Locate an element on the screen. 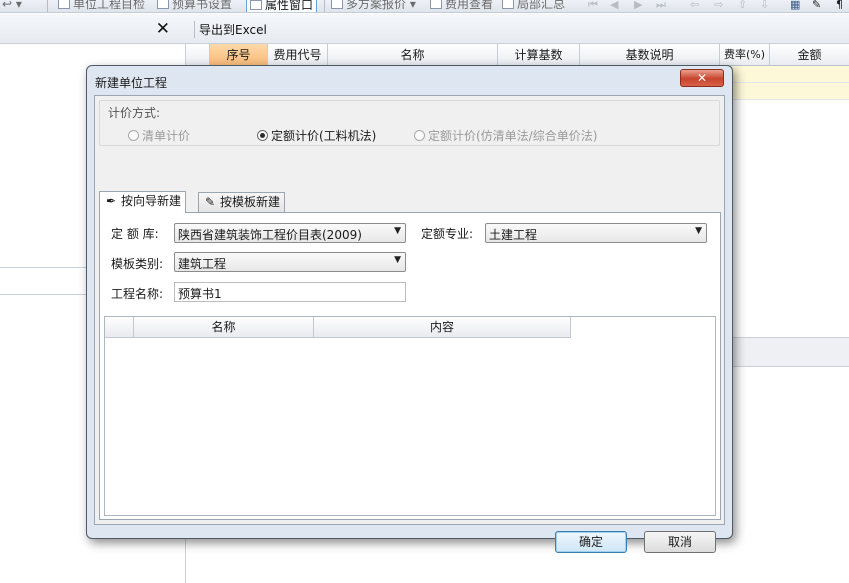 Image resolution: width=849 pixels, height=583 pixels. quota-library-select: 陕西省建筑装饰工程价目表(2009) ▼ is located at coordinates (290, 233).